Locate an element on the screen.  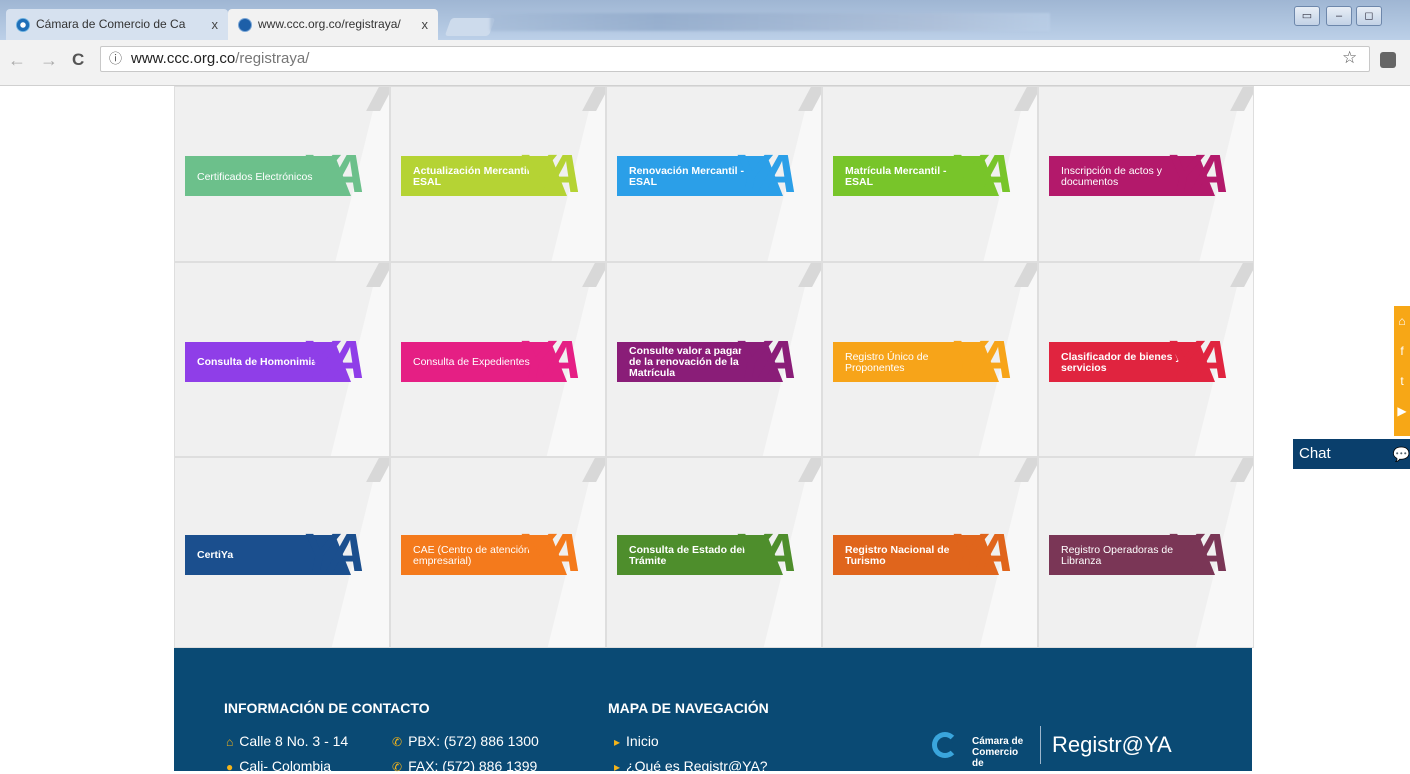
minimize-icon: – is located at coordinates (1339, 16).